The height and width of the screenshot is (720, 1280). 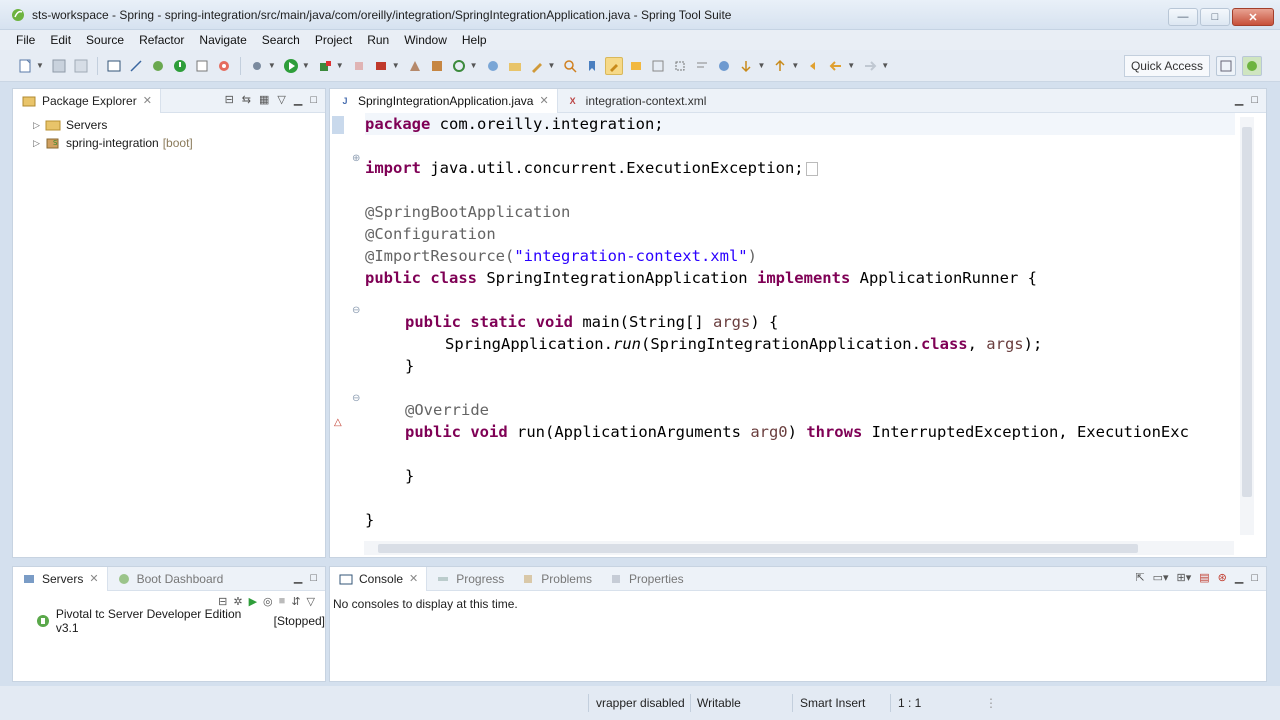 I want to click on menu-source: Source, so click(x=105, y=40).